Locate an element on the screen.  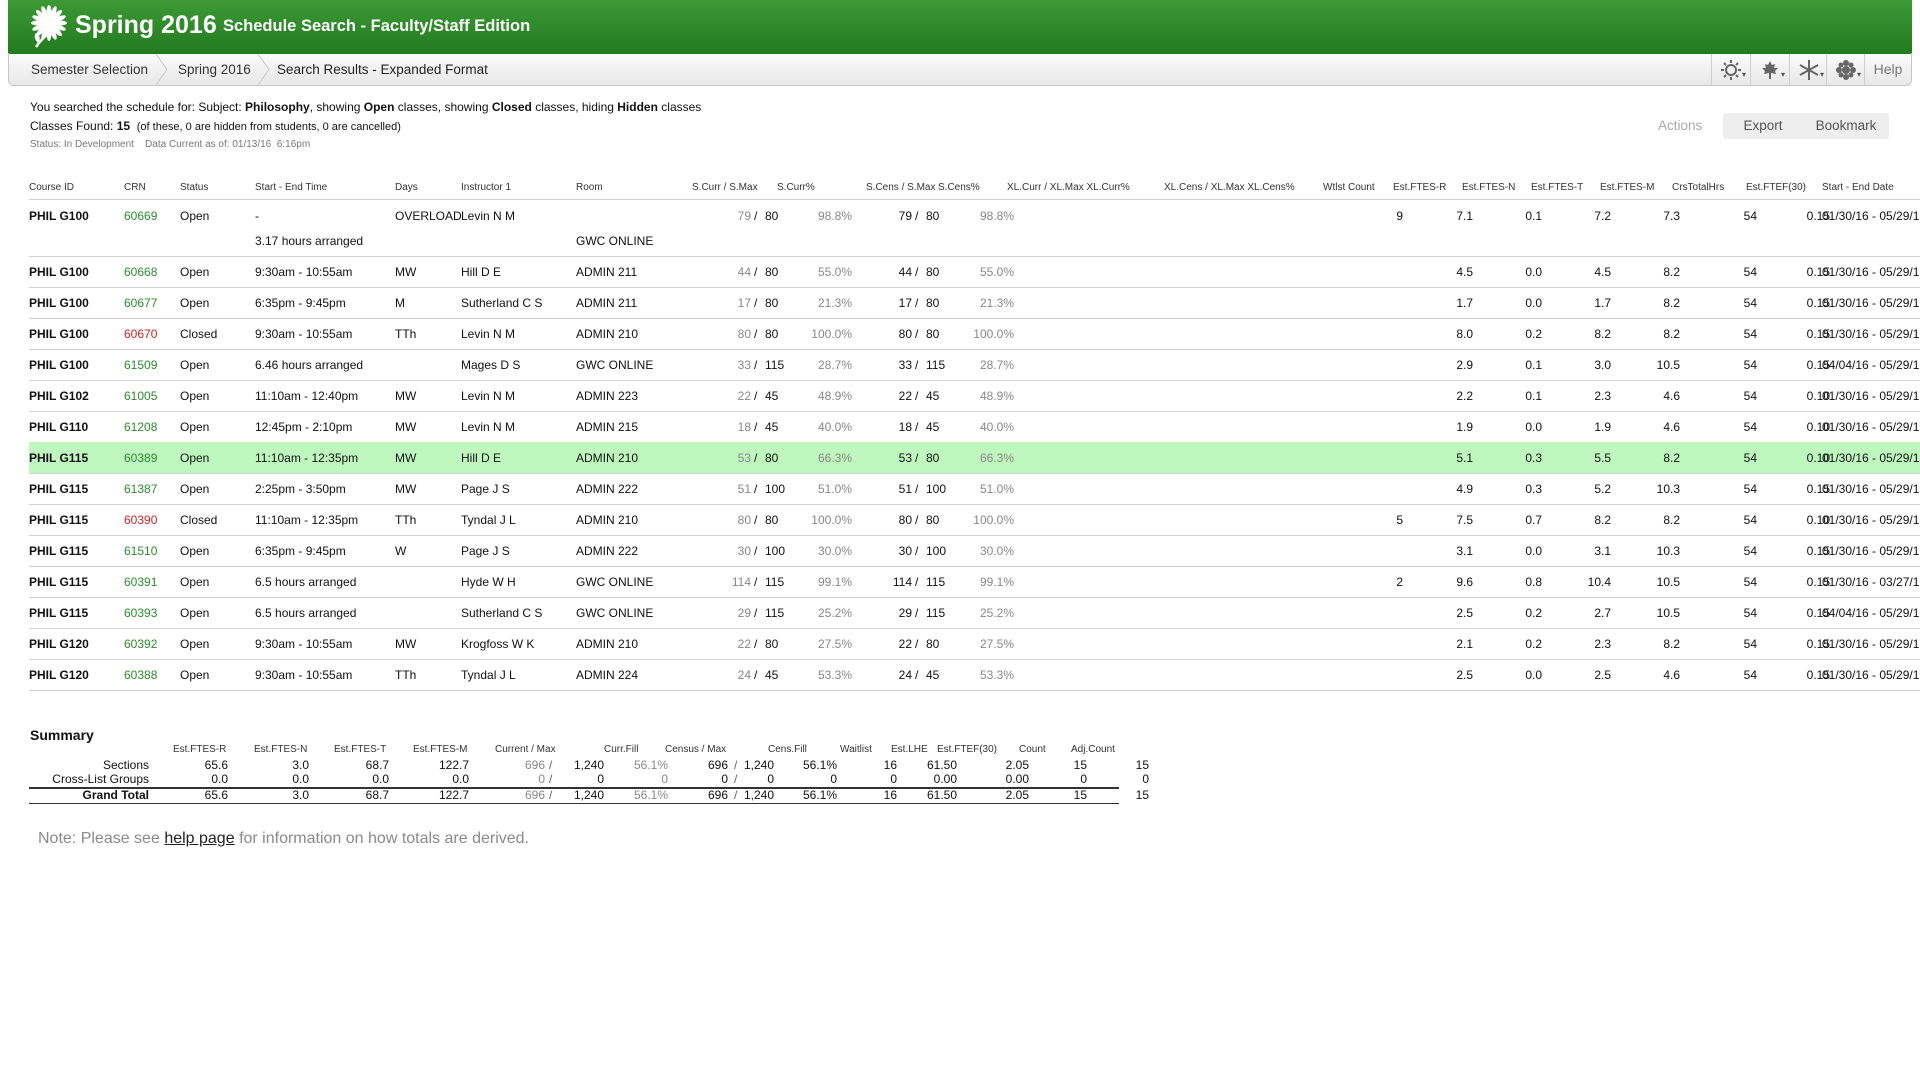
sun-icon: ▾ is located at coordinates (1730, 69).